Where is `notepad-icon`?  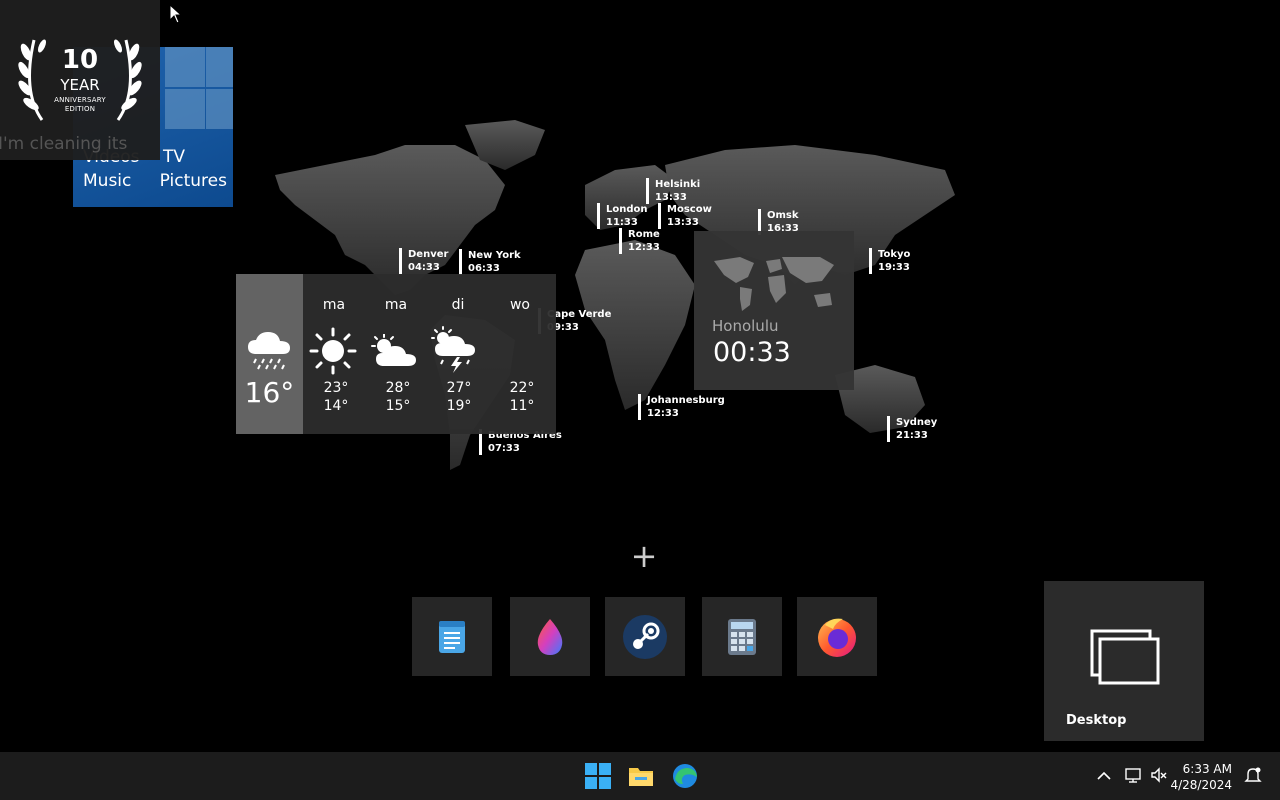 notepad-icon is located at coordinates (452, 636).